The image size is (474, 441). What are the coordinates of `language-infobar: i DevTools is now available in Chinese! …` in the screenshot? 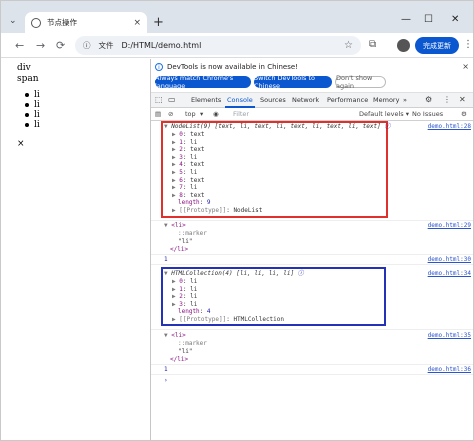 It's located at (312, 76).